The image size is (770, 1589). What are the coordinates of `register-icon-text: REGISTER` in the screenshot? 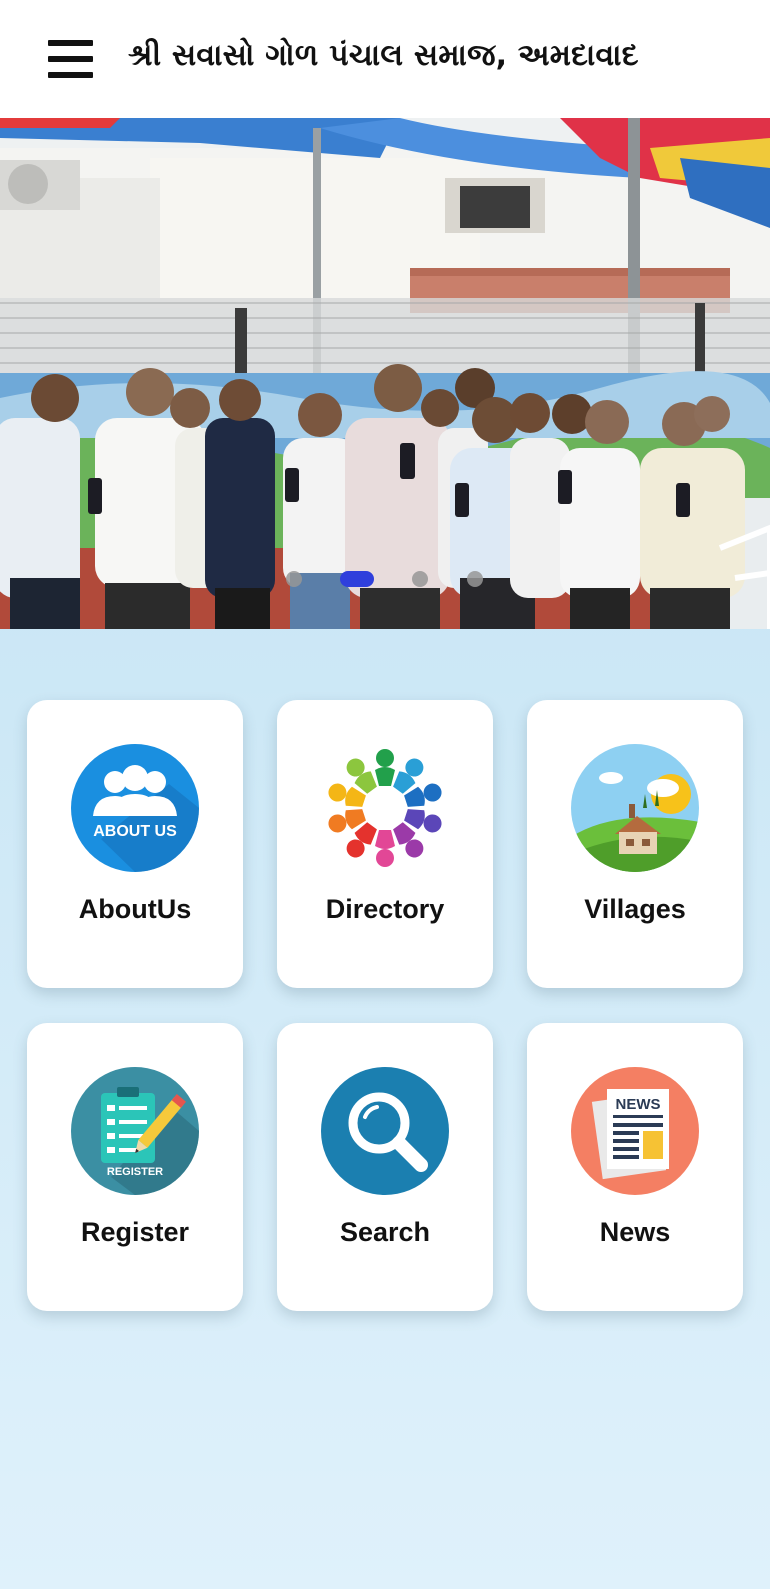 It's located at (135, 1172).